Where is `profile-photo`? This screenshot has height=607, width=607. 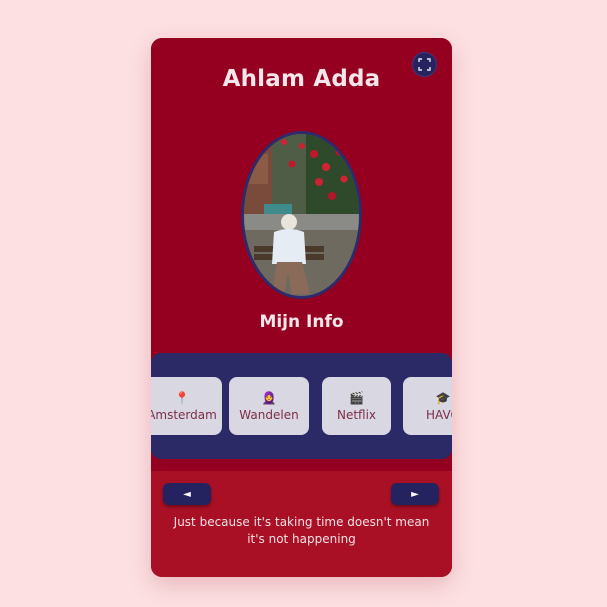
profile-photo is located at coordinates (301, 215).